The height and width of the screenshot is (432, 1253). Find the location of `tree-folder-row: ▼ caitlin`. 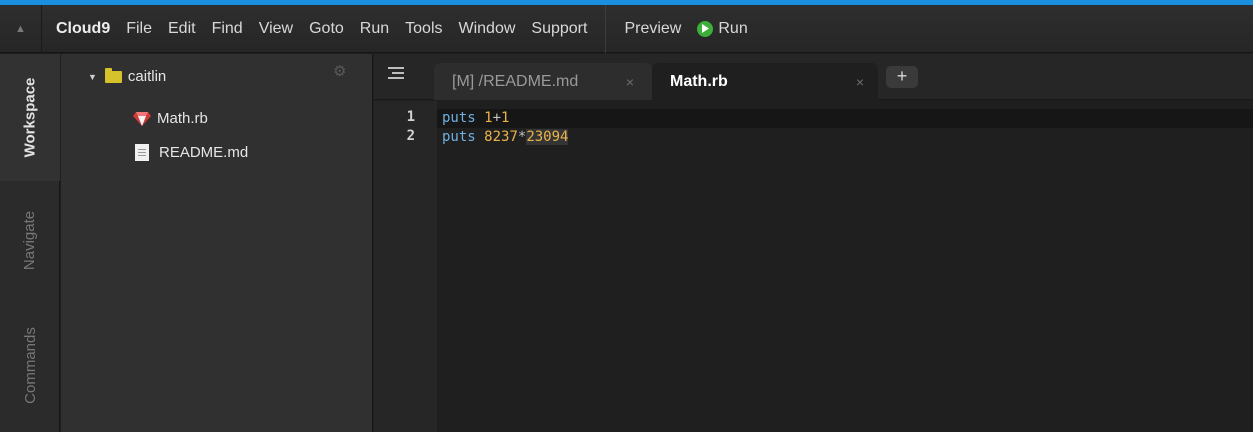

tree-folder-row: ▼ caitlin is located at coordinates (127, 76).